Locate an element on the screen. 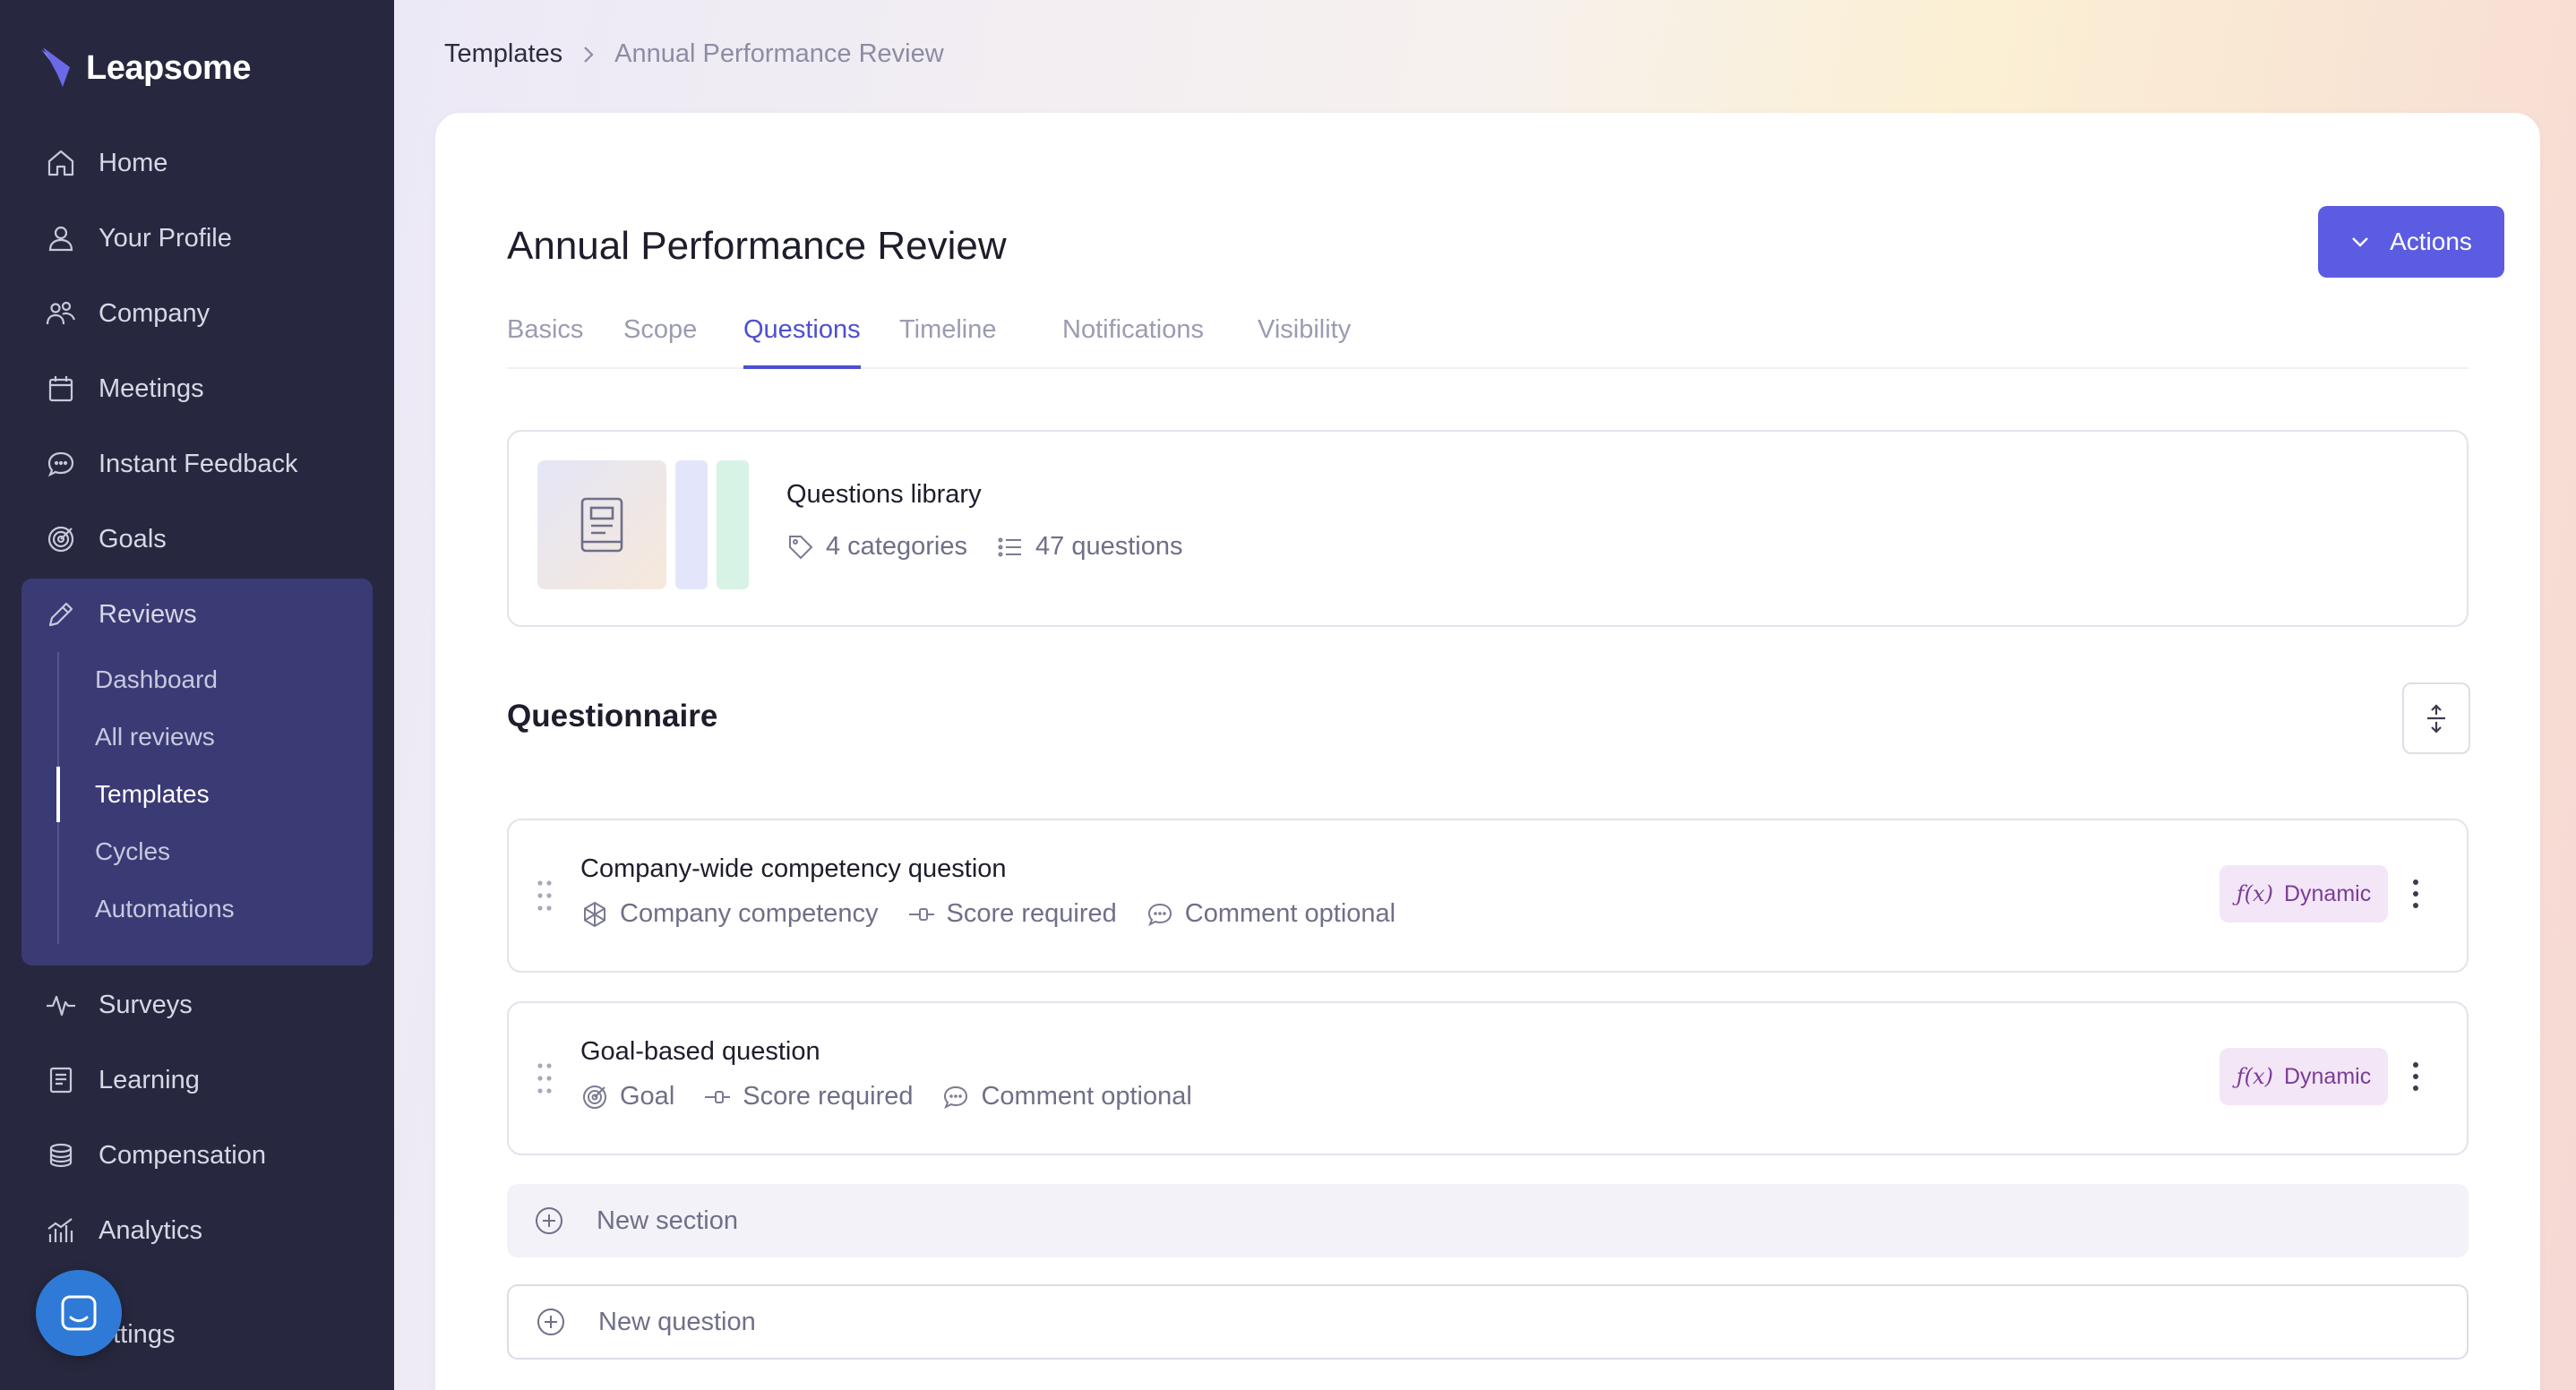 The width and height of the screenshot is (2576, 1390). question-score-setting: Score required is located at coordinates (828, 1097).